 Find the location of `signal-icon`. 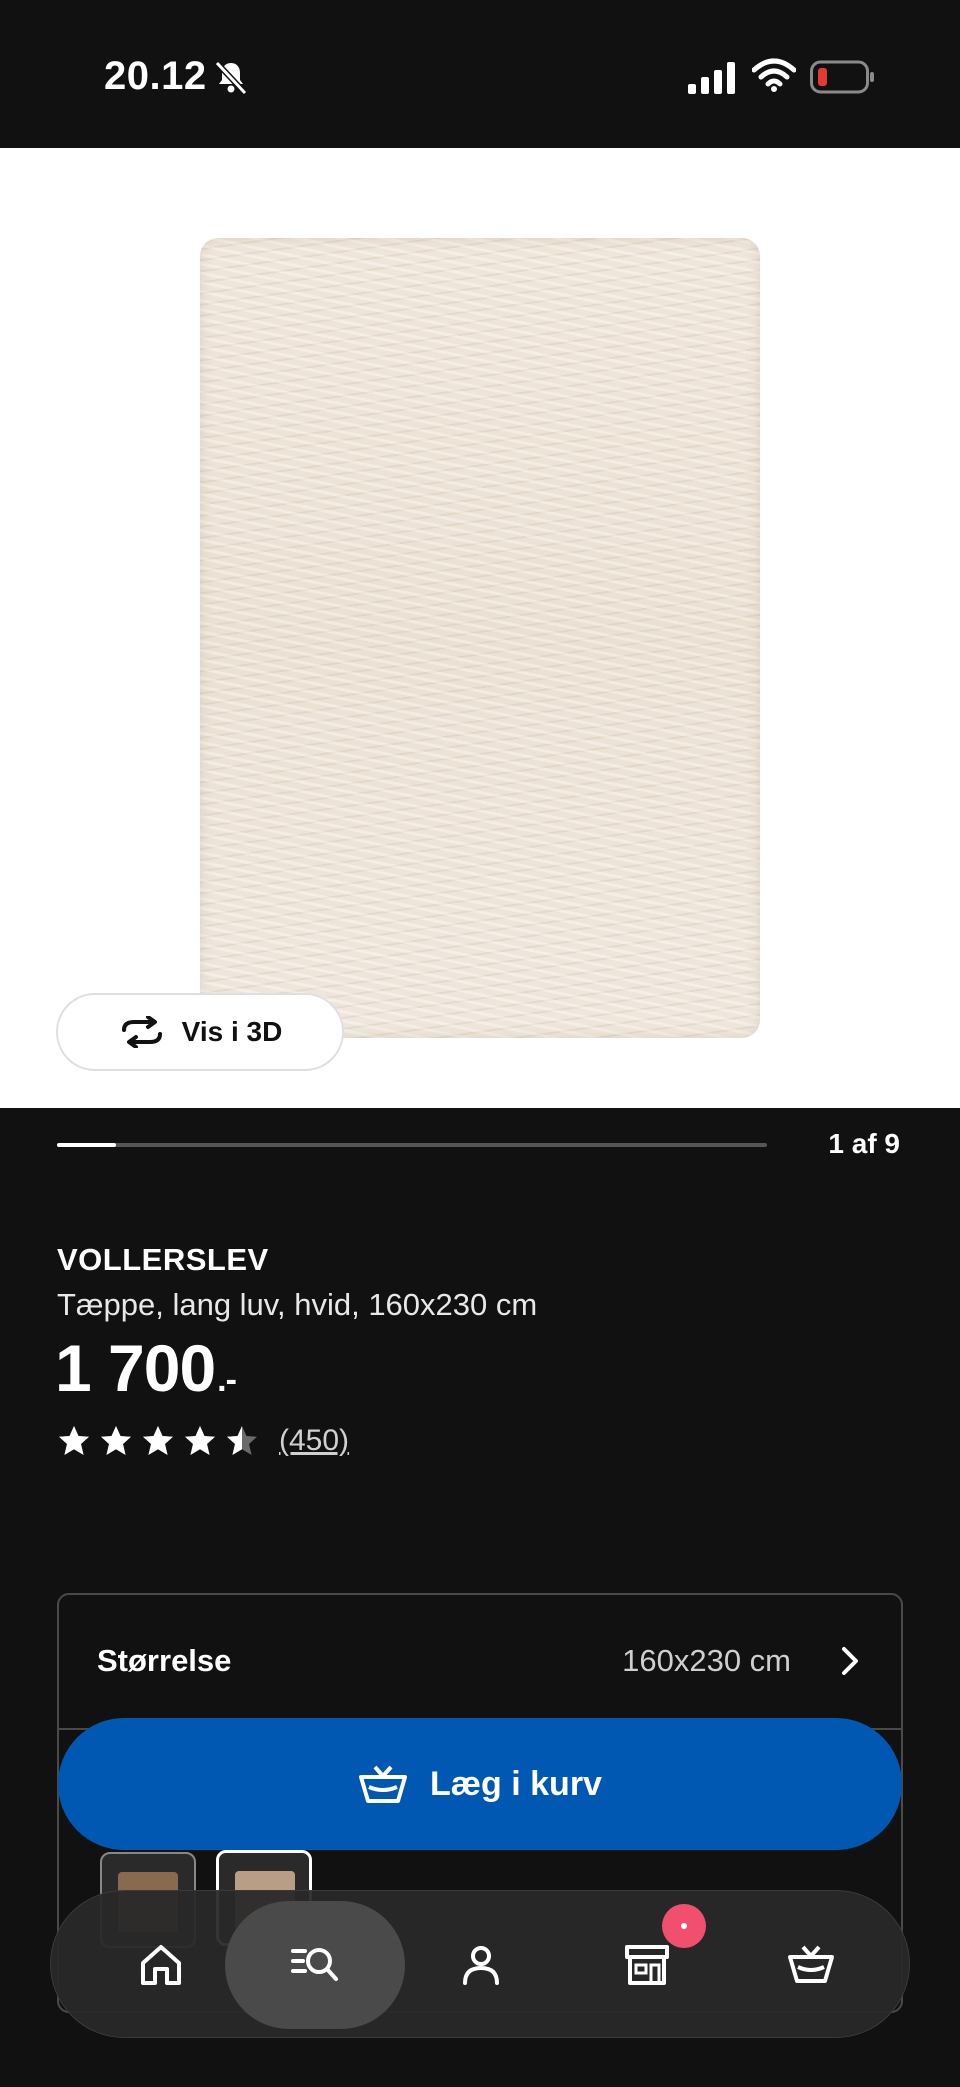

signal-icon is located at coordinates (711, 78).